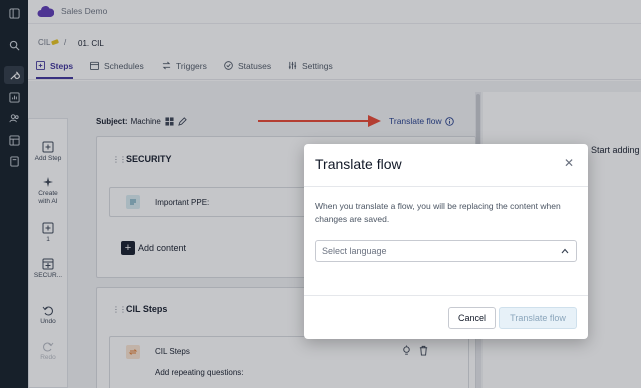 This screenshot has width=641, height=388. What do you see at coordinates (446, 251) in the screenshot?
I see `language-select: Select language` at bounding box center [446, 251].